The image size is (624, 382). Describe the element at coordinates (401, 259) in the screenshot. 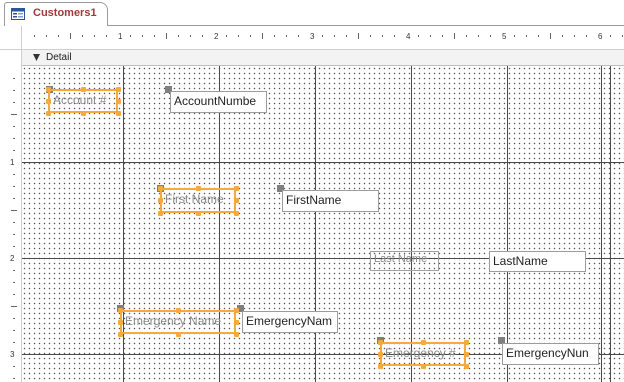

I see `last-name-label-text: Last Name` at that location.